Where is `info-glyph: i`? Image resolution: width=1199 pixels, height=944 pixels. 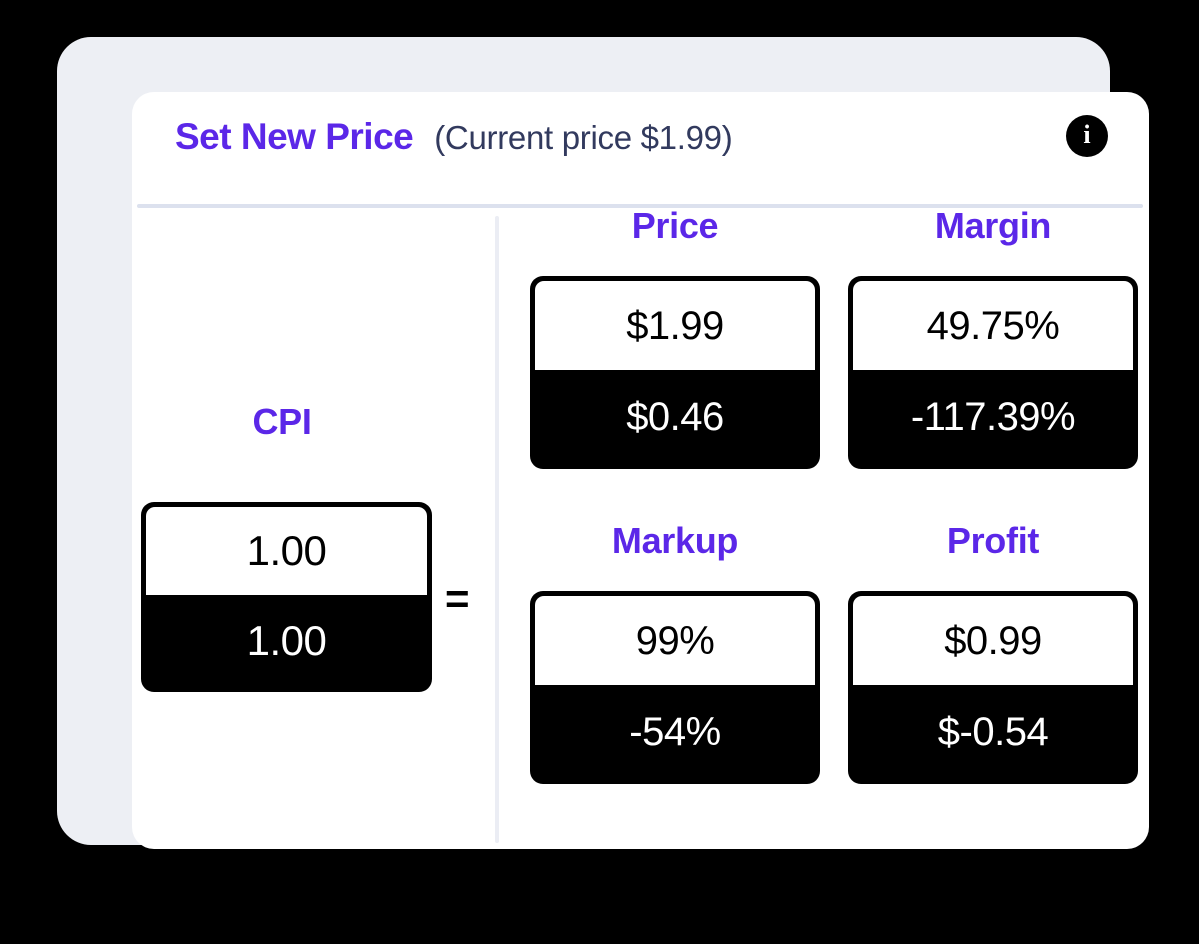
info-glyph: i is located at coordinates (1087, 134).